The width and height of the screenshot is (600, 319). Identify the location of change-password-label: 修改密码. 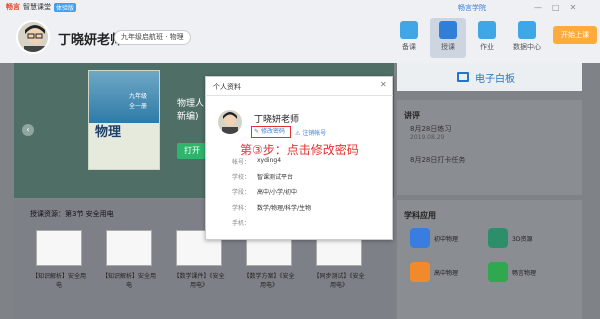
(272, 131).